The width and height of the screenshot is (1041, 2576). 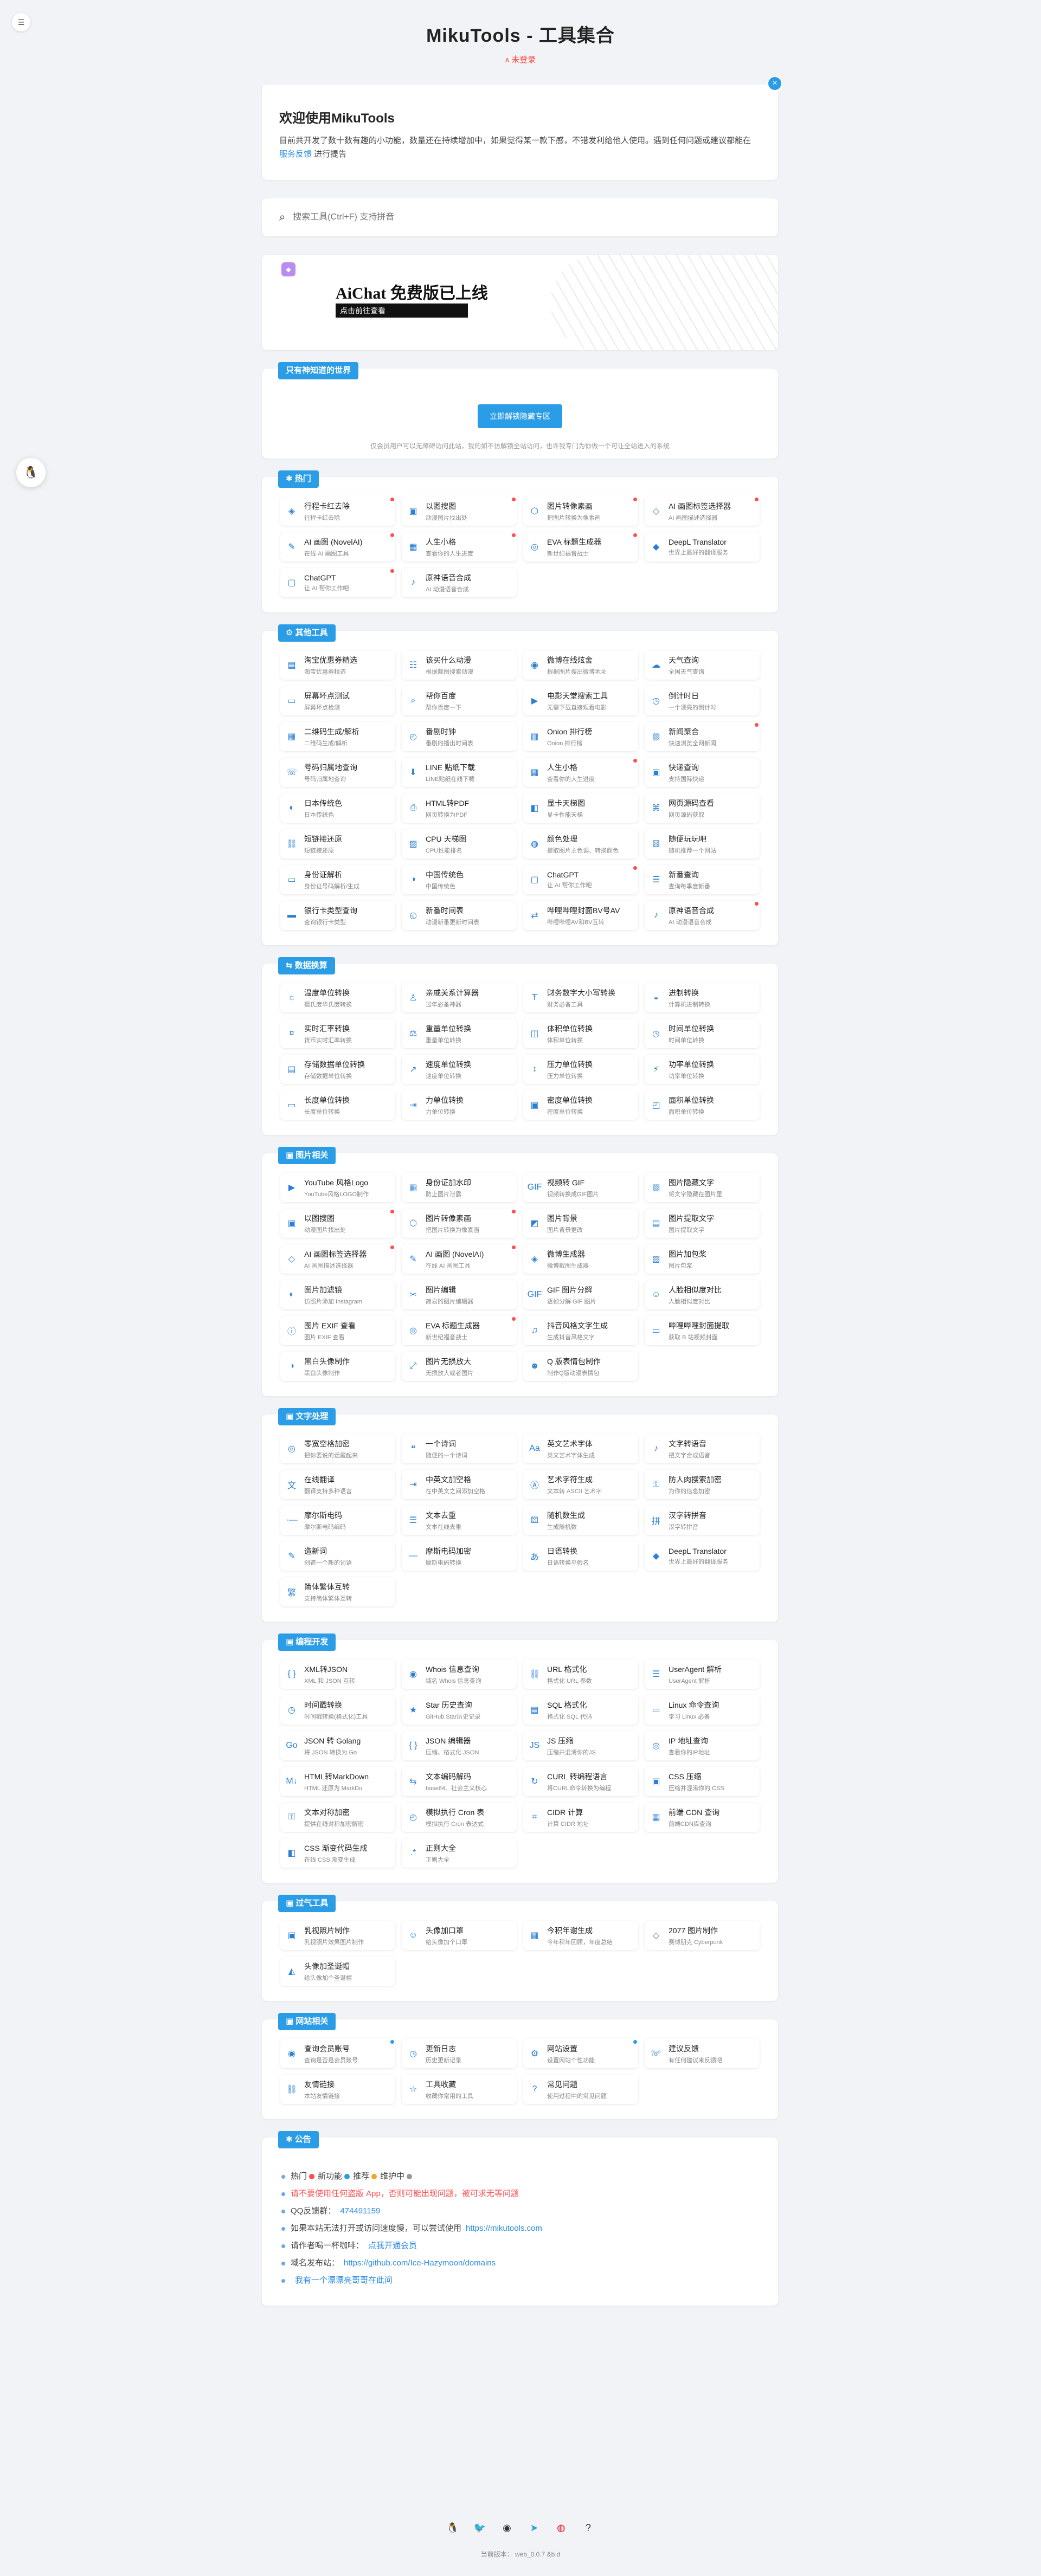 What do you see at coordinates (337, 1745) in the screenshot?
I see `tool-item: Go JSON 转 Golang 将 JSON 转换为 Go` at bounding box center [337, 1745].